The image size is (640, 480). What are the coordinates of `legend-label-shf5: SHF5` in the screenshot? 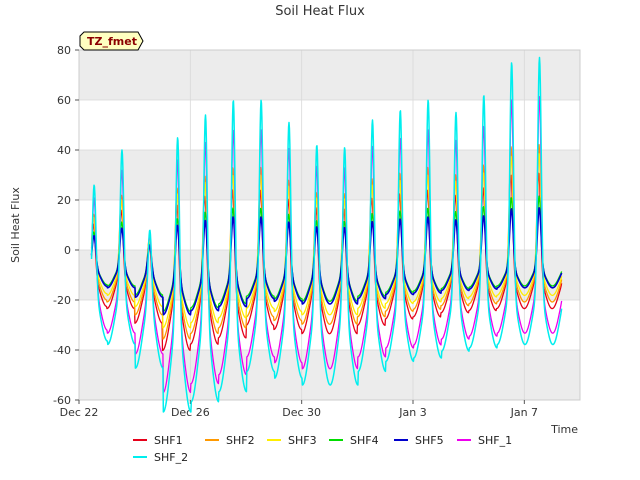 It's located at (429, 440).